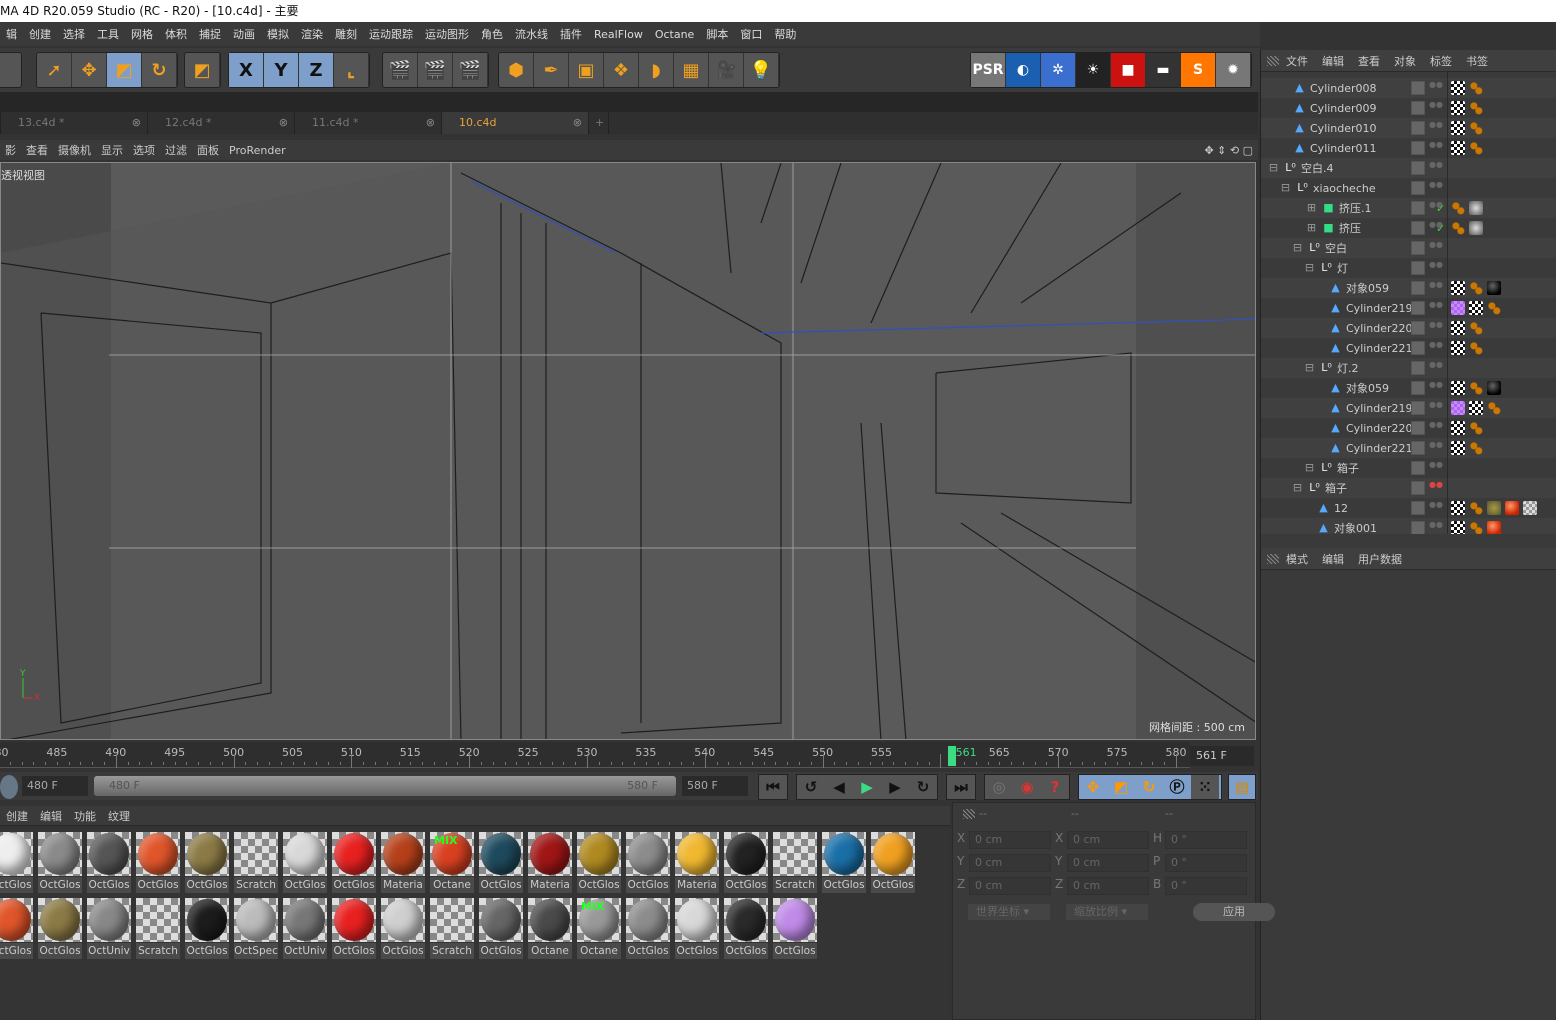 This screenshot has height=1020, width=1556. What do you see at coordinates (867, 787) in the screenshot?
I see `play-icon: ▶` at bounding box center [867, 787].